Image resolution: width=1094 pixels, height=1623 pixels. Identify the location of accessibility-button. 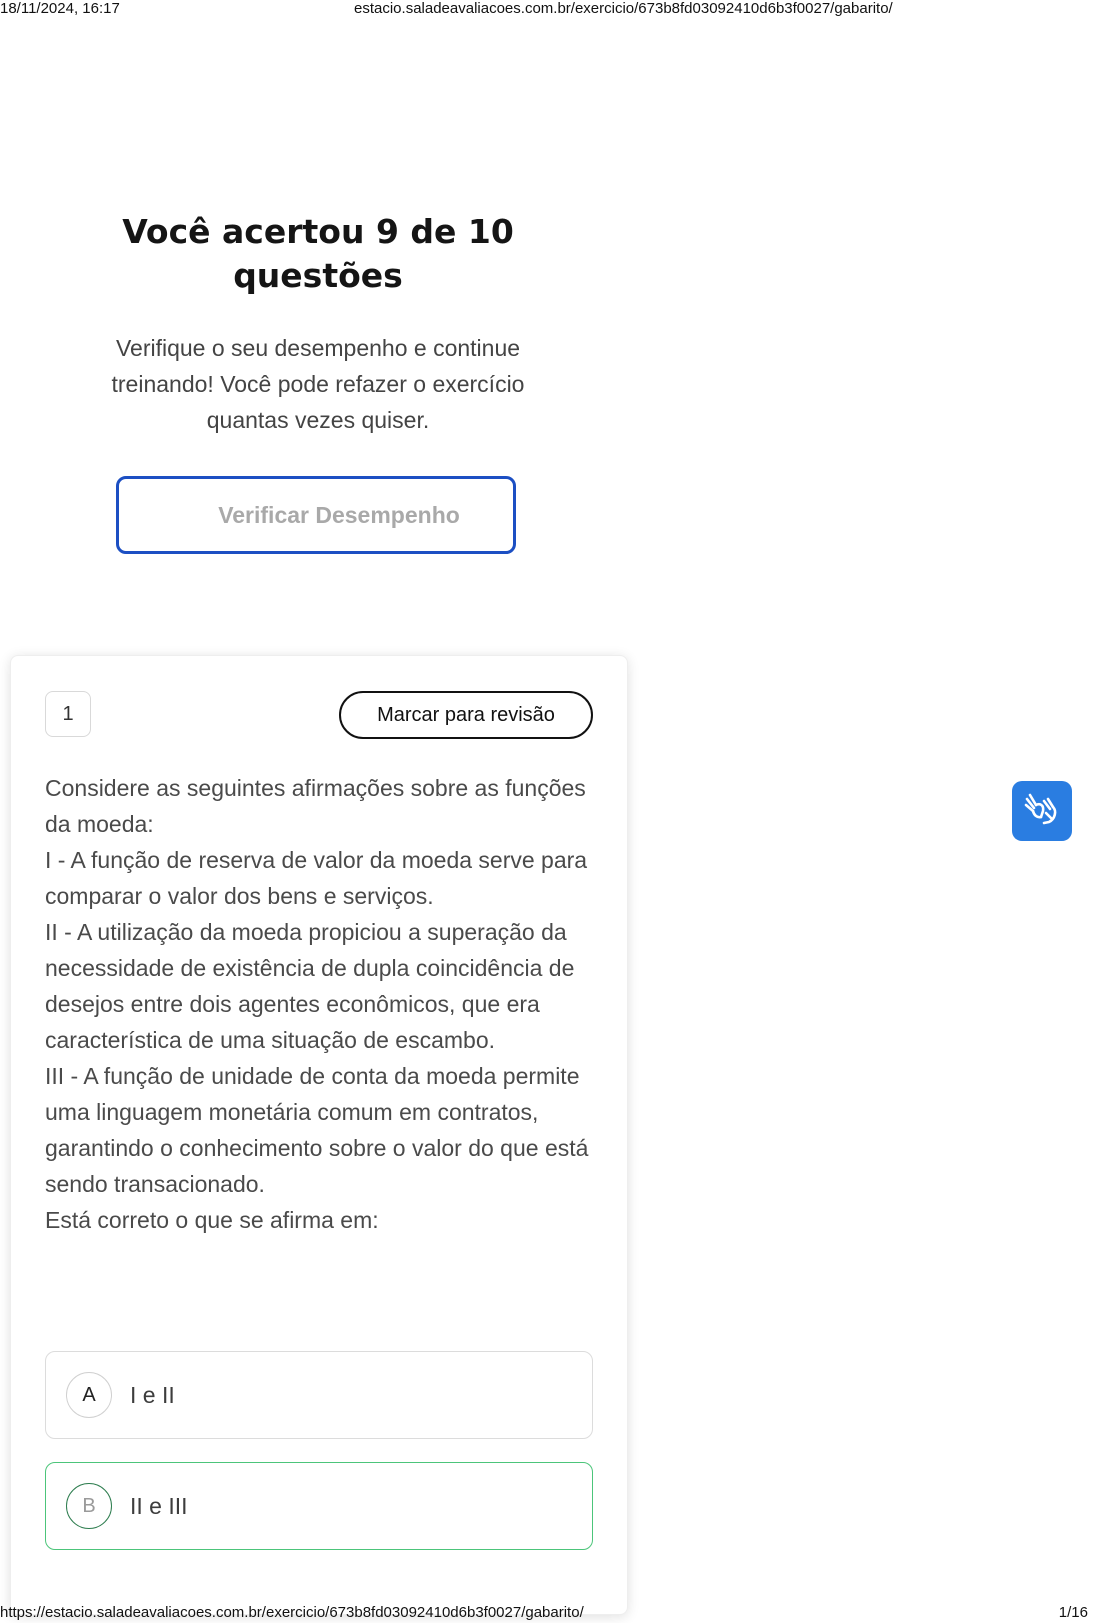
(1042, 811).